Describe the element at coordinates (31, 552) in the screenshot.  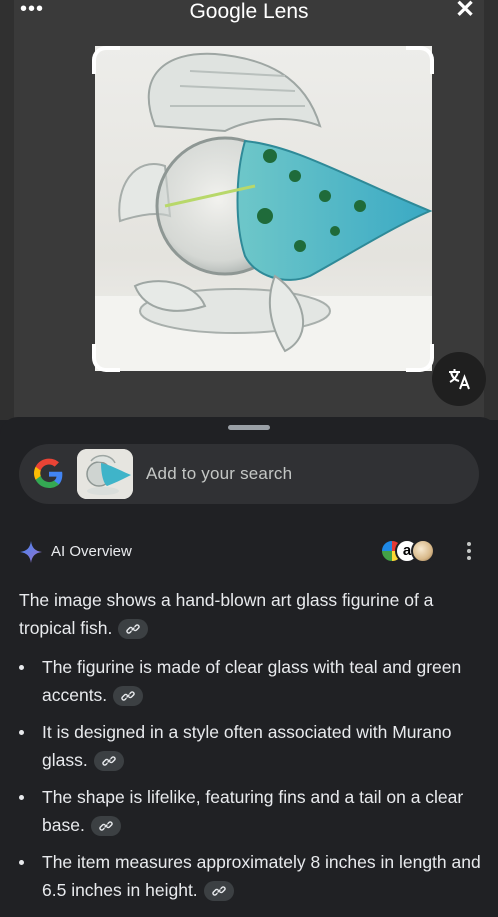
I see `sparkle-icon` at that location.